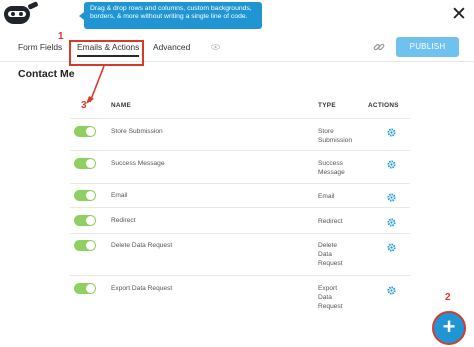 The height and width of the screenshot is (347, 474). I want to click on table-row: Success Message Success Message, so click(240, 166).